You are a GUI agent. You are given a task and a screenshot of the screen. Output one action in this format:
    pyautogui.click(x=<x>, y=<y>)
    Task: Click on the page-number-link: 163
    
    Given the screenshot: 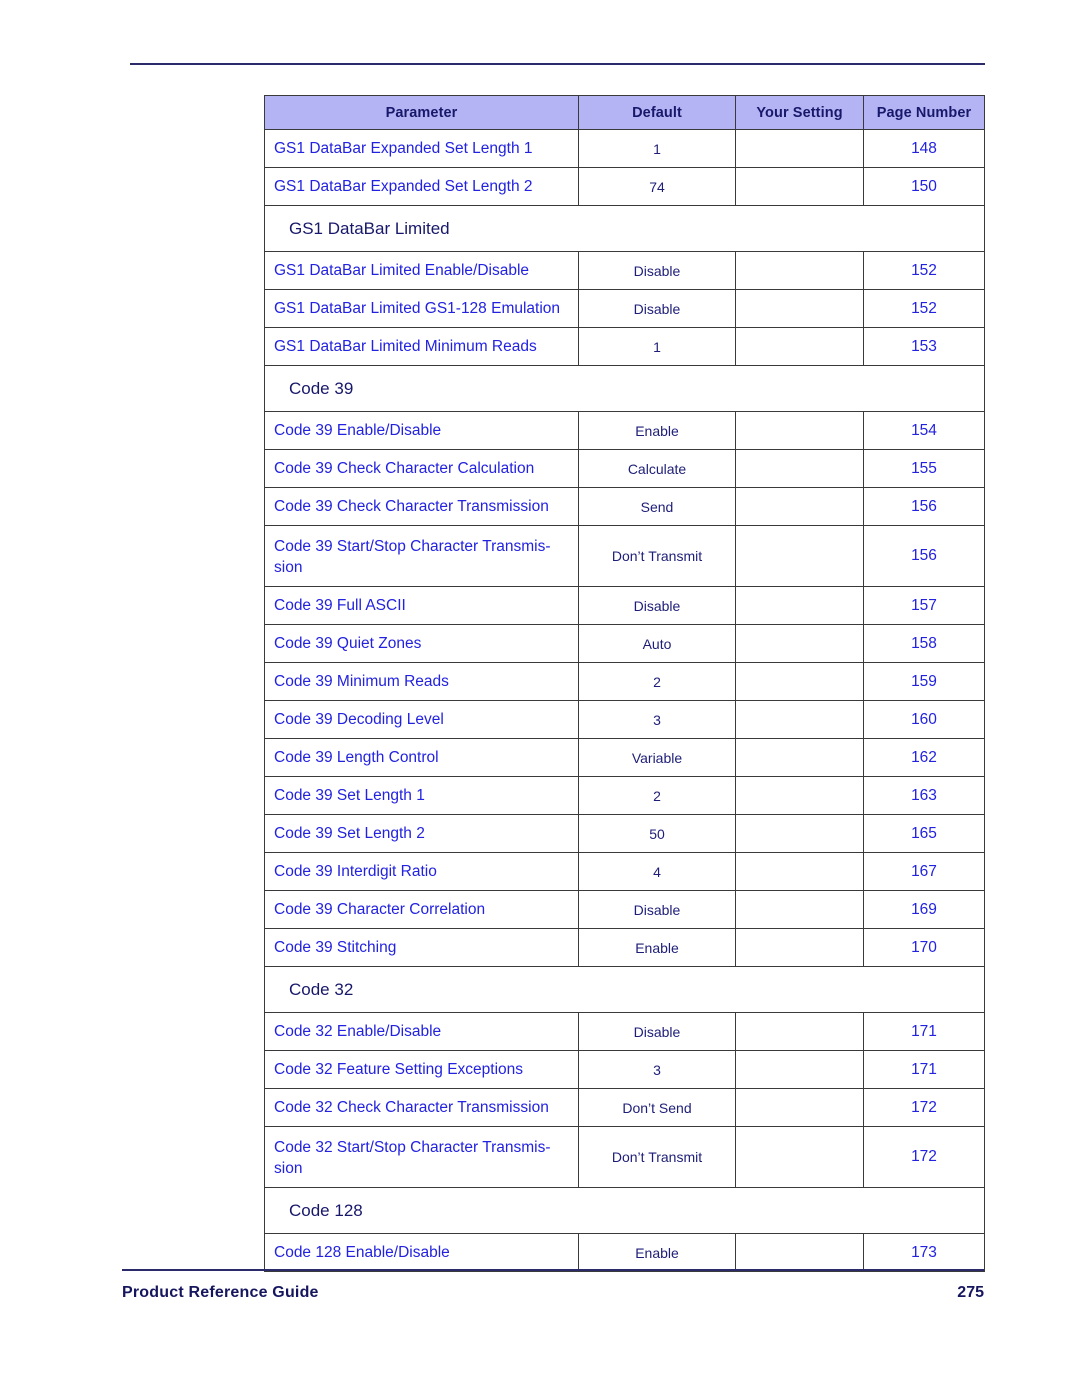 What is the action you would take?
    pyautogui.click(x=924, y=795)
    